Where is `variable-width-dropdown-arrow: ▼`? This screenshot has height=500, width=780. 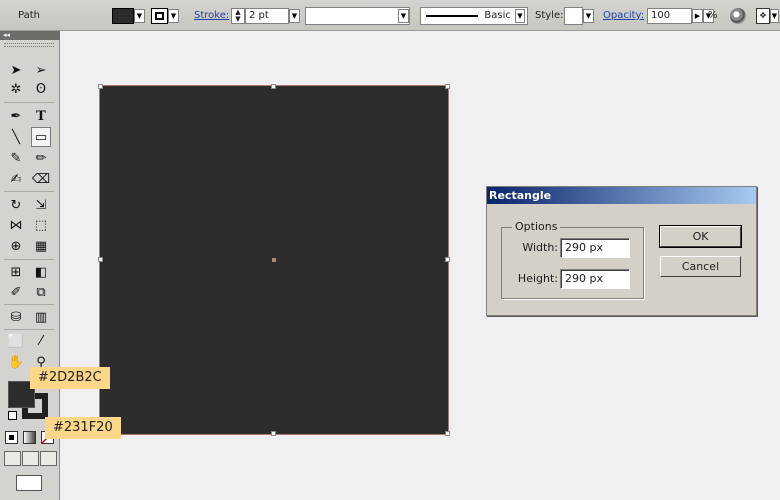
variable-width-dropdown-arrow: ▼ is located at coordinates (403, 15).